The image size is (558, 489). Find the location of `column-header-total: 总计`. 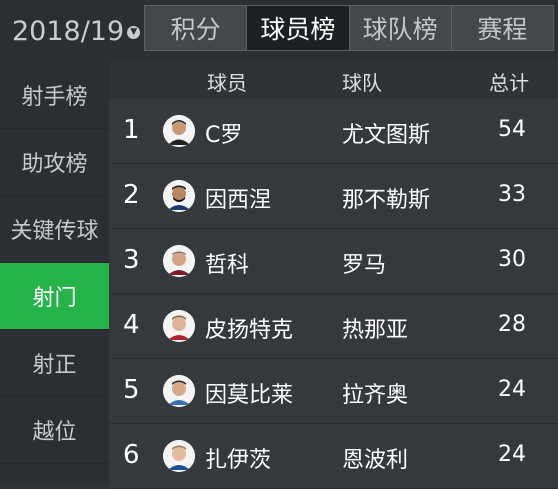

column-header-total: 总计 is located at coordinates (509, 83).